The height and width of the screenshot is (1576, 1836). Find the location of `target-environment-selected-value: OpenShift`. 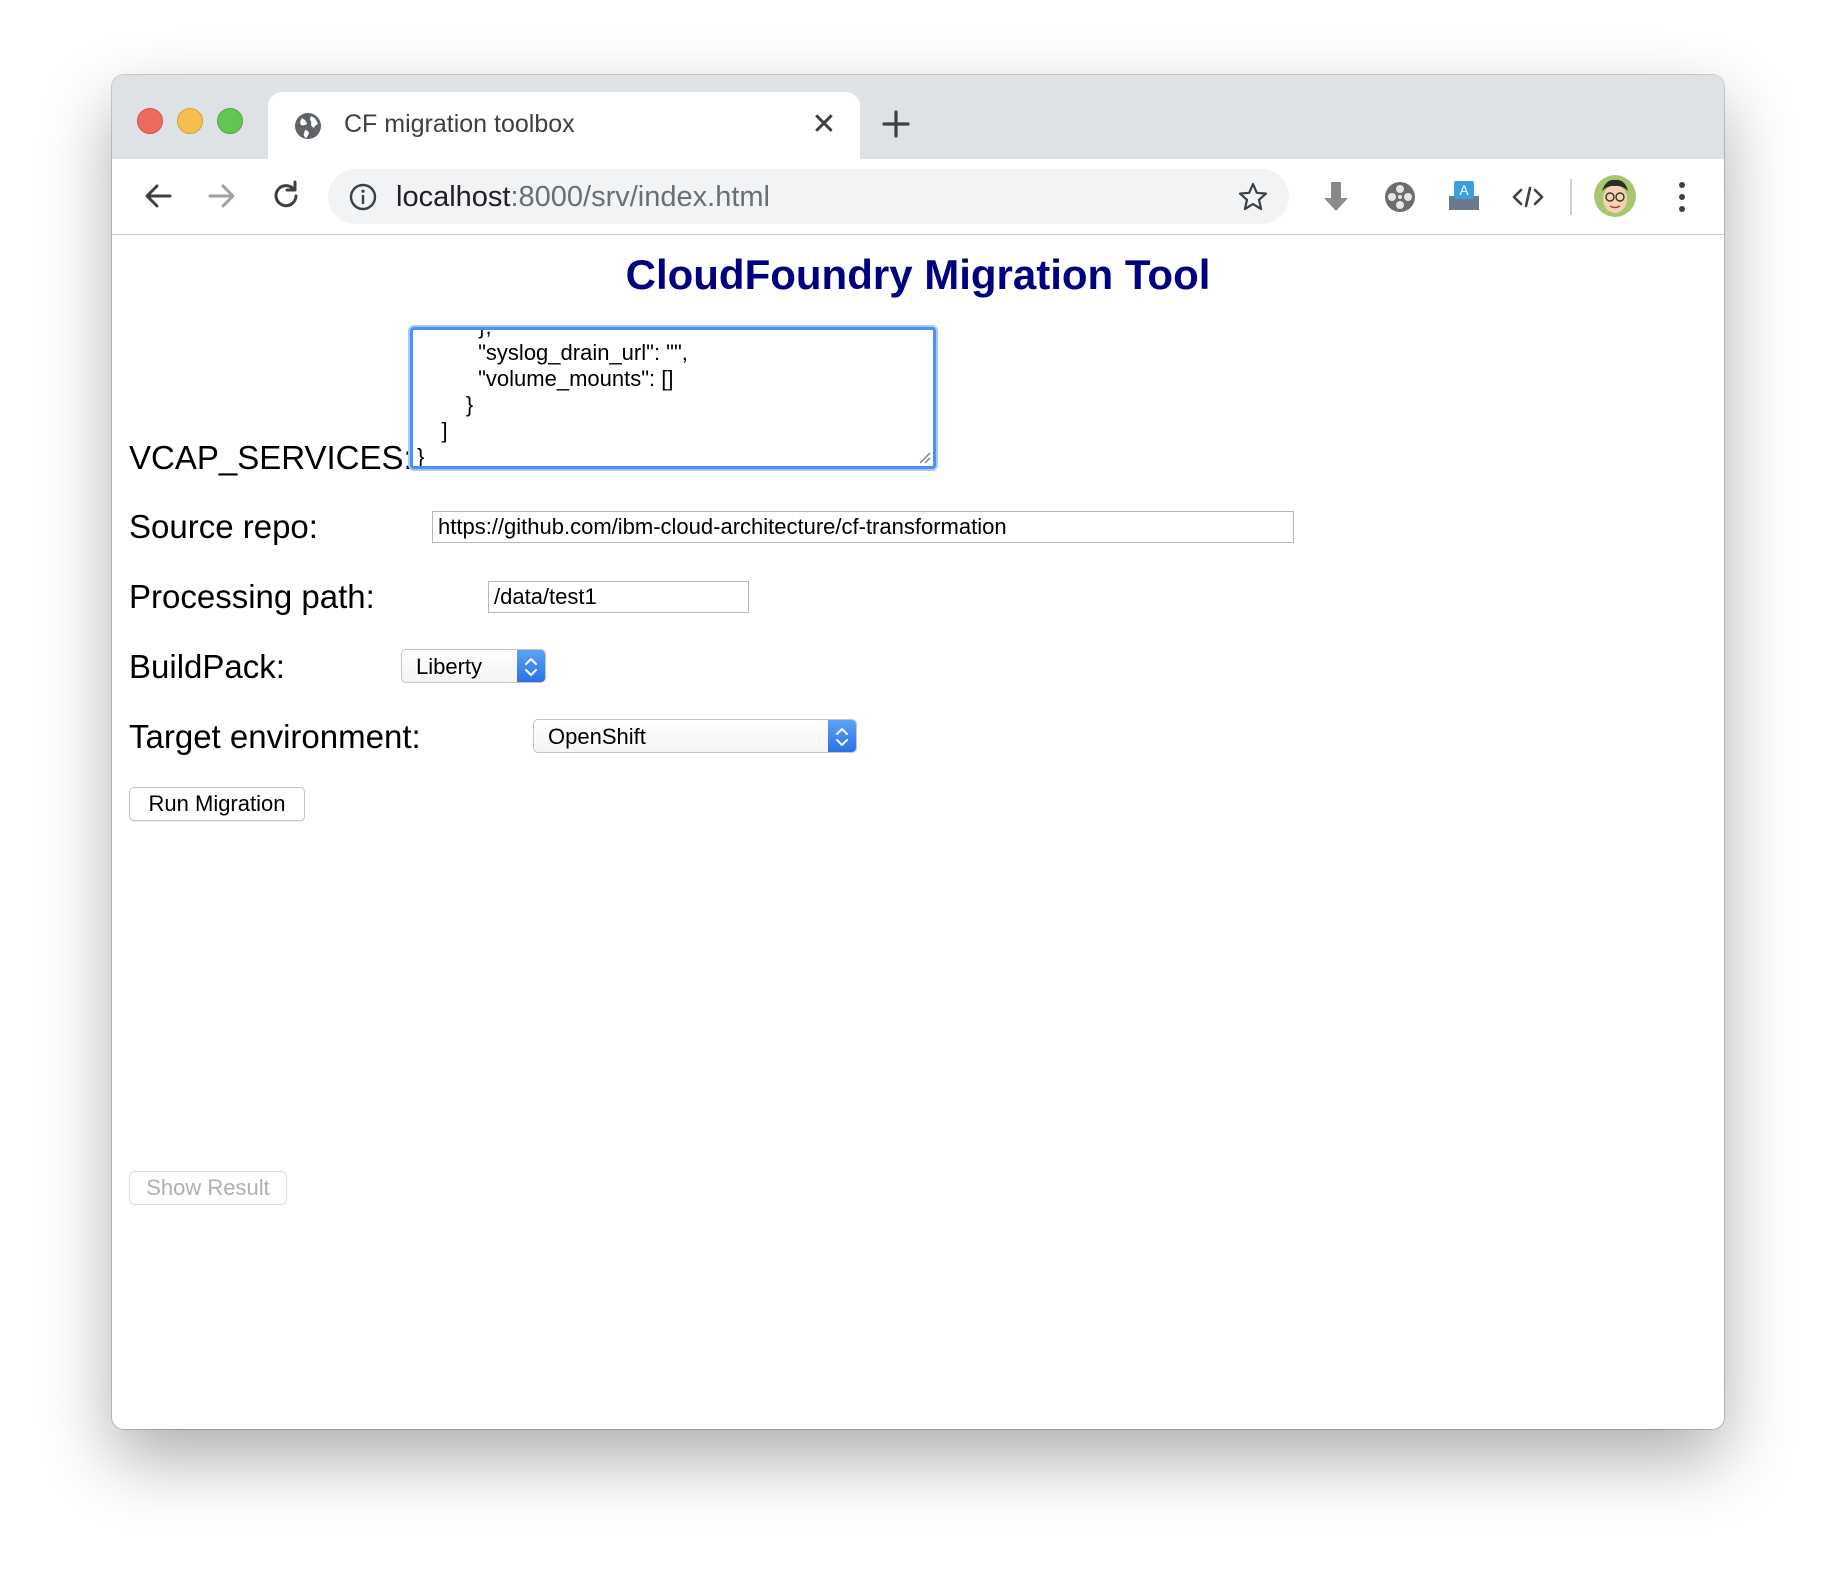

target-environment-selected-value: OpenShift is located at coordinates (597, 736).